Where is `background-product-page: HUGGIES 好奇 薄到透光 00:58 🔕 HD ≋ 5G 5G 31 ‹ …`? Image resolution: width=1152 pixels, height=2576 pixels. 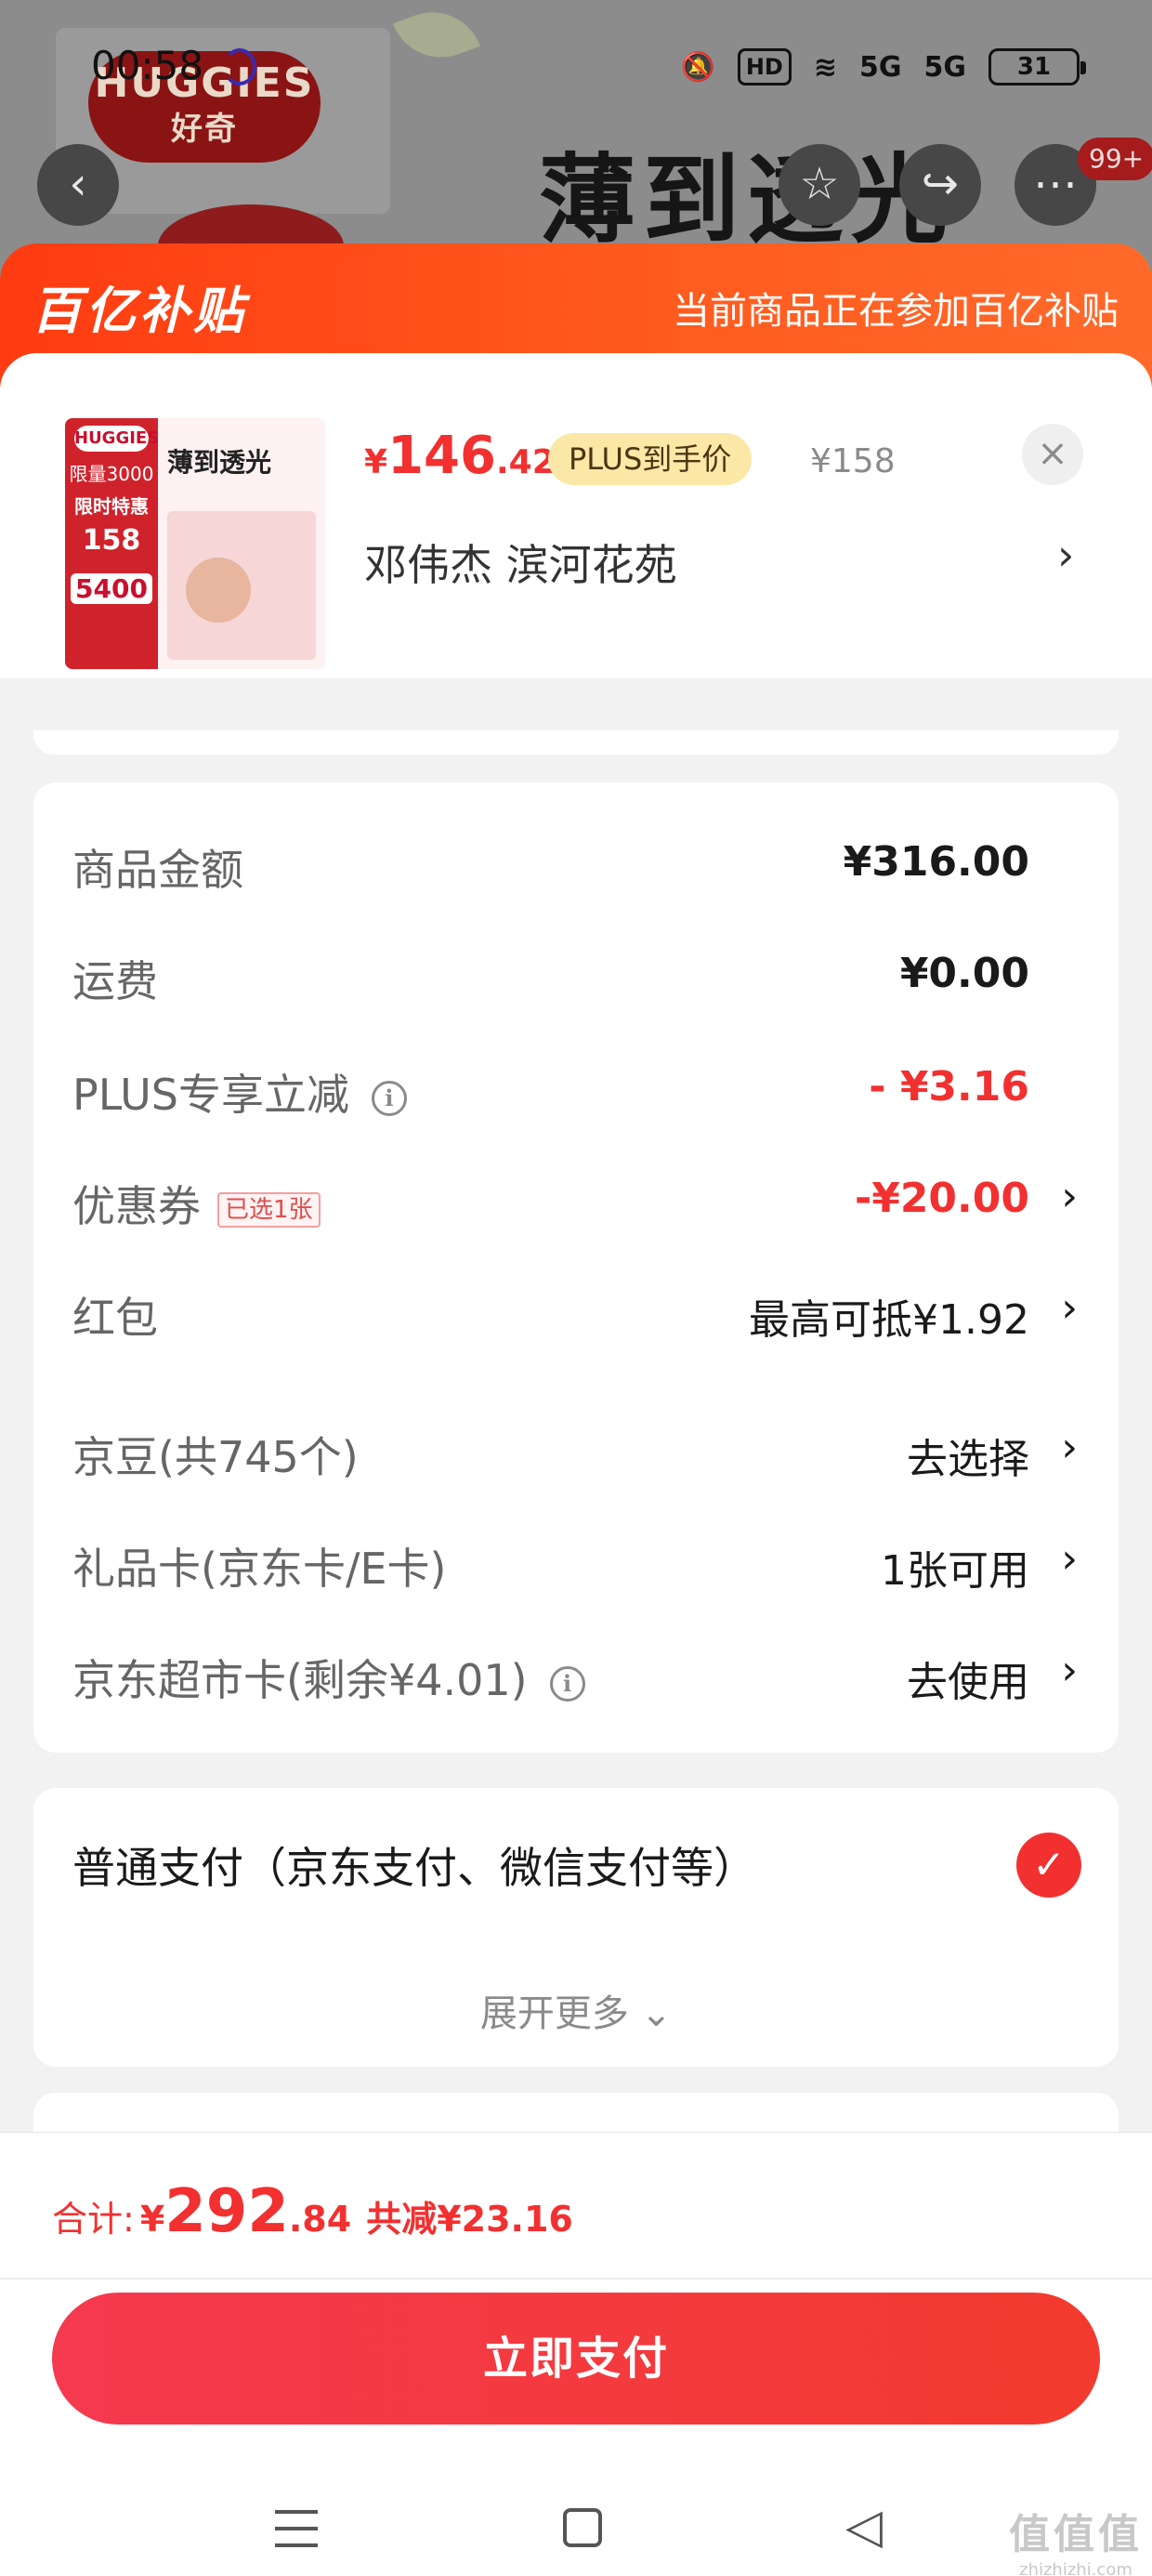 background-product-page: HUGGIES 好奇 薄到透光 00:58 🔕 HD ≋ 5G 5G 31 ‹ … is located at coordinates (576, 139).